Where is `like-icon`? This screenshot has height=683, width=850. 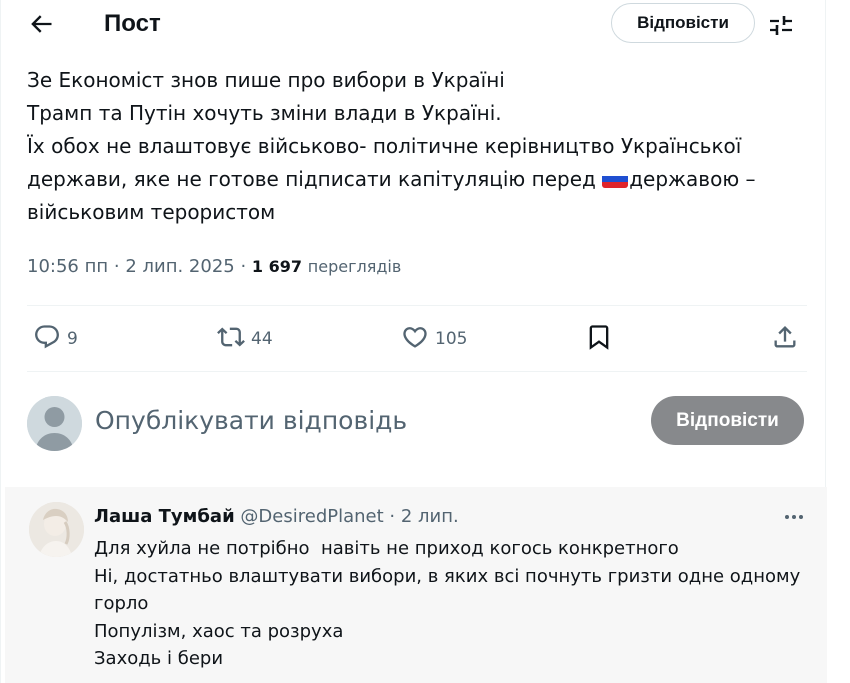 like-icon is located at coordinates (415, 339).